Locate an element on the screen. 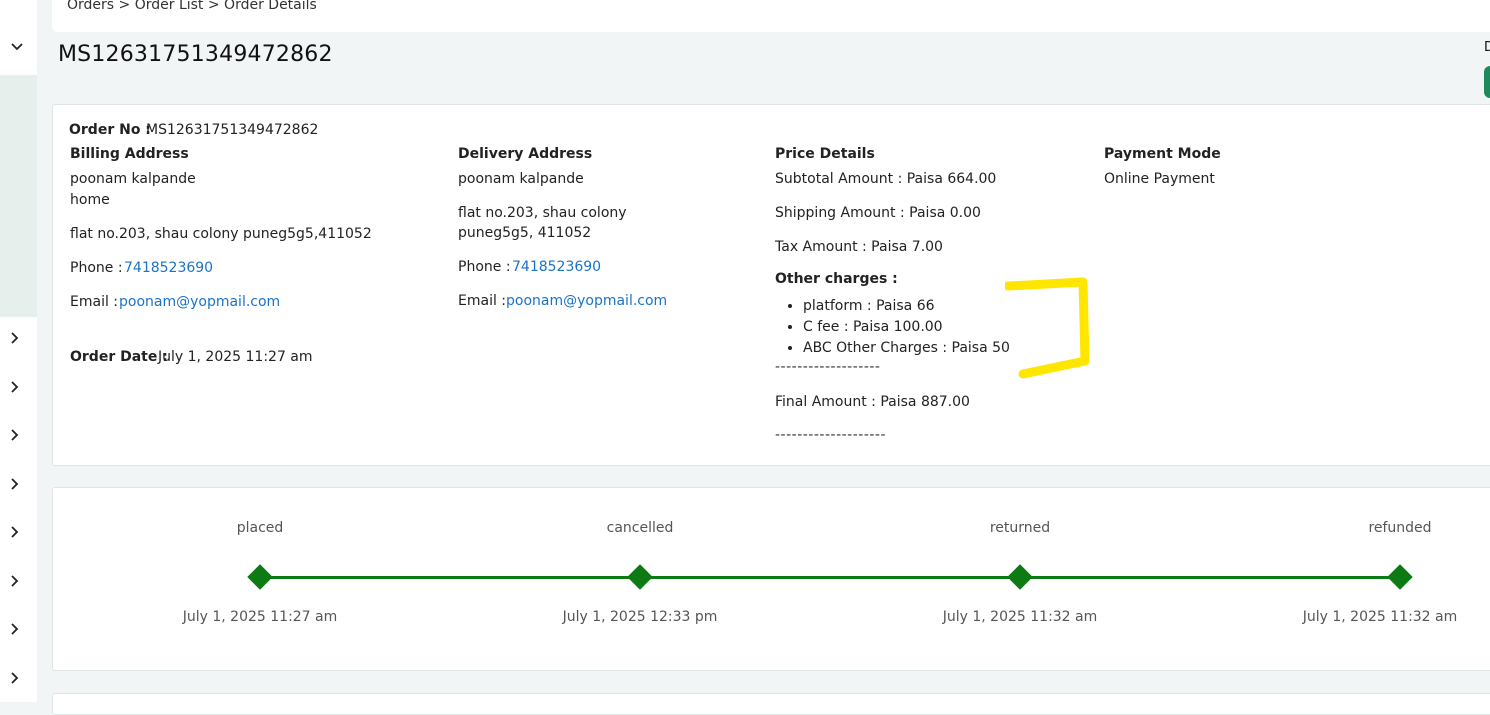 The image size is (1490, 715). subtotal-amount: Subtotal Amount : Paisa 664.00 is located at coordinates (886, 179).